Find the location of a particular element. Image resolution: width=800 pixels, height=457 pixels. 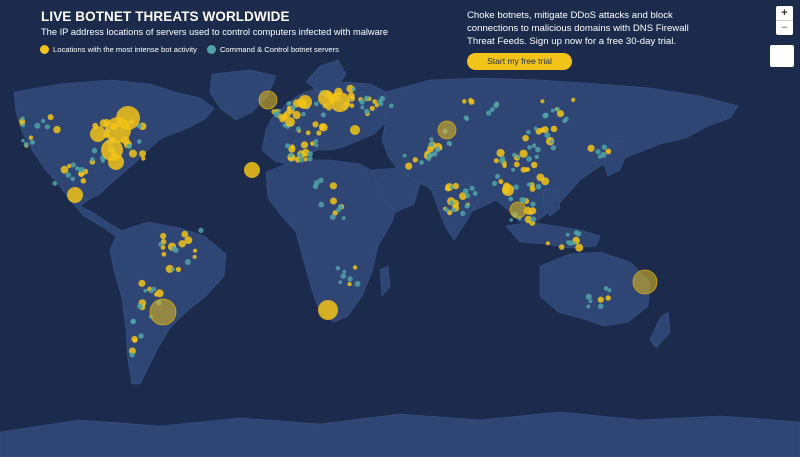

zoom-in-button: + is located at coordinates (784, 13).